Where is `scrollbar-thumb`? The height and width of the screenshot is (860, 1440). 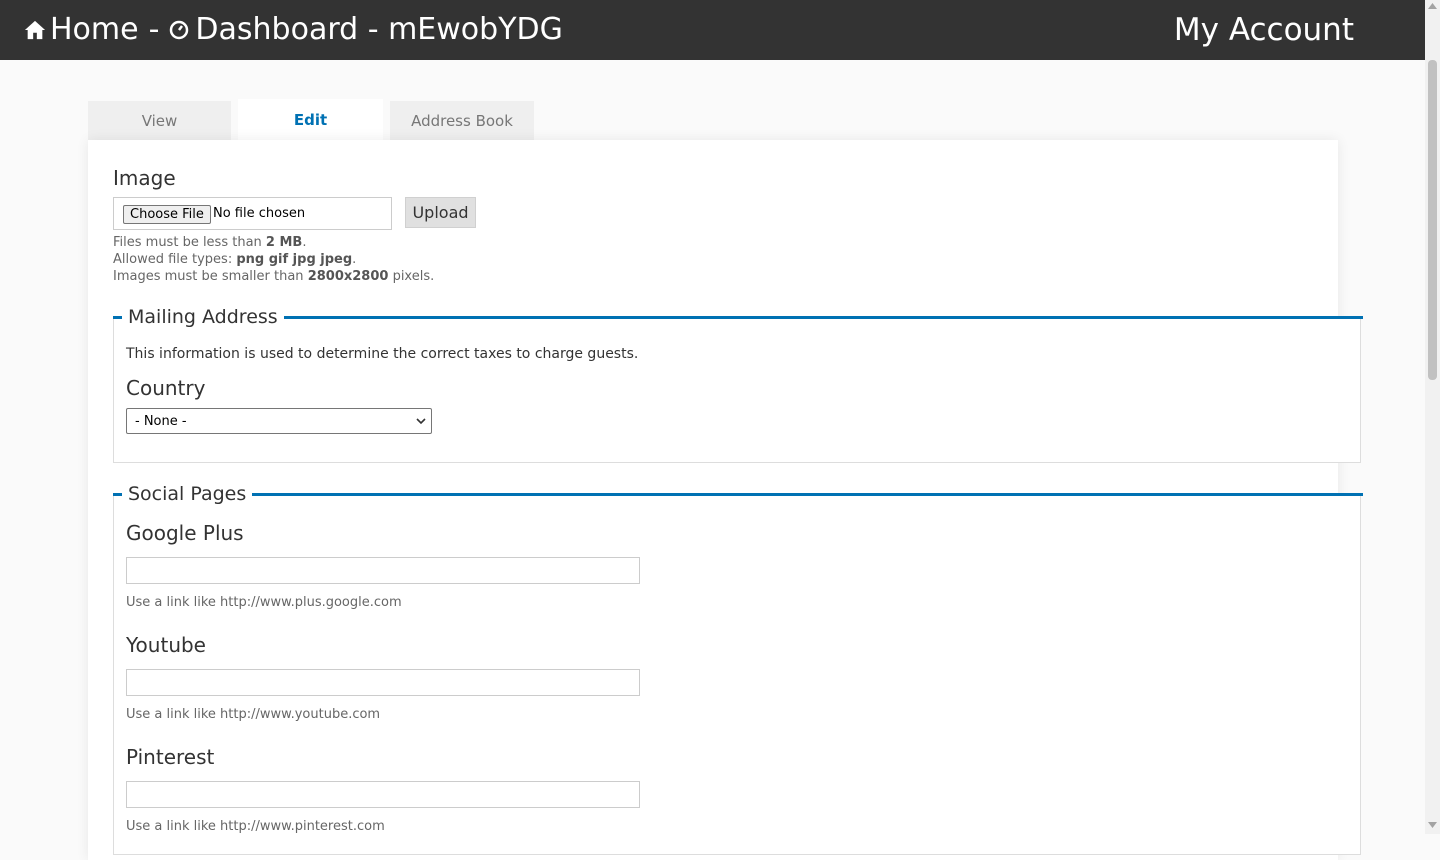
scrollbar-thumb is located at coordinates (1432, 220).